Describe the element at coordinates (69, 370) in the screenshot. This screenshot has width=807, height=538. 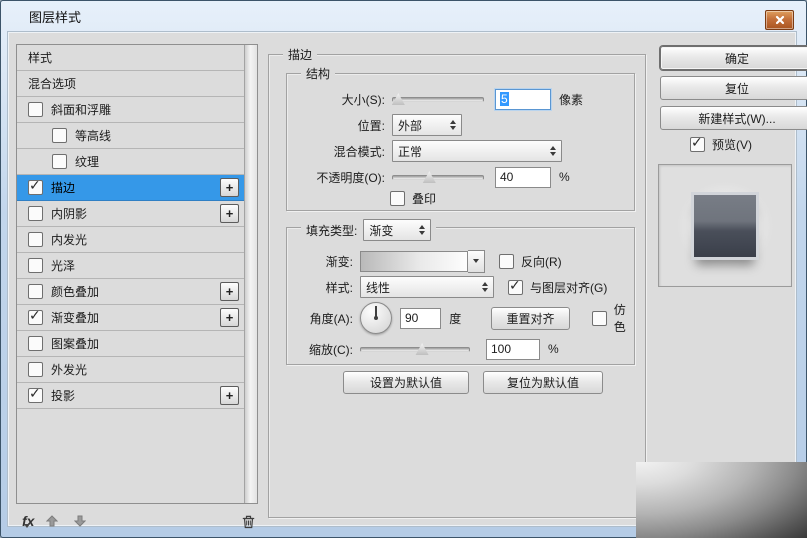
I see `sidebar-item-label: 外发光` at that location.